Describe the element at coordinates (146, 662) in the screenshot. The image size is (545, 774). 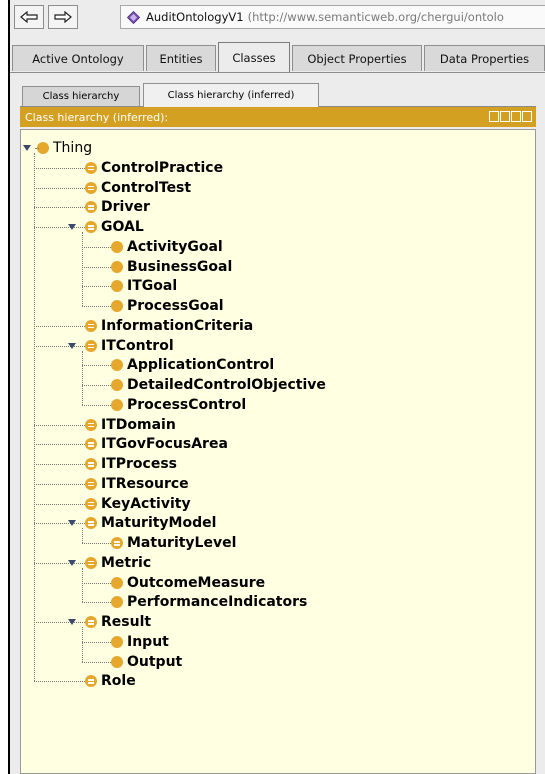
I see `tree-node-output: Output` at that location.